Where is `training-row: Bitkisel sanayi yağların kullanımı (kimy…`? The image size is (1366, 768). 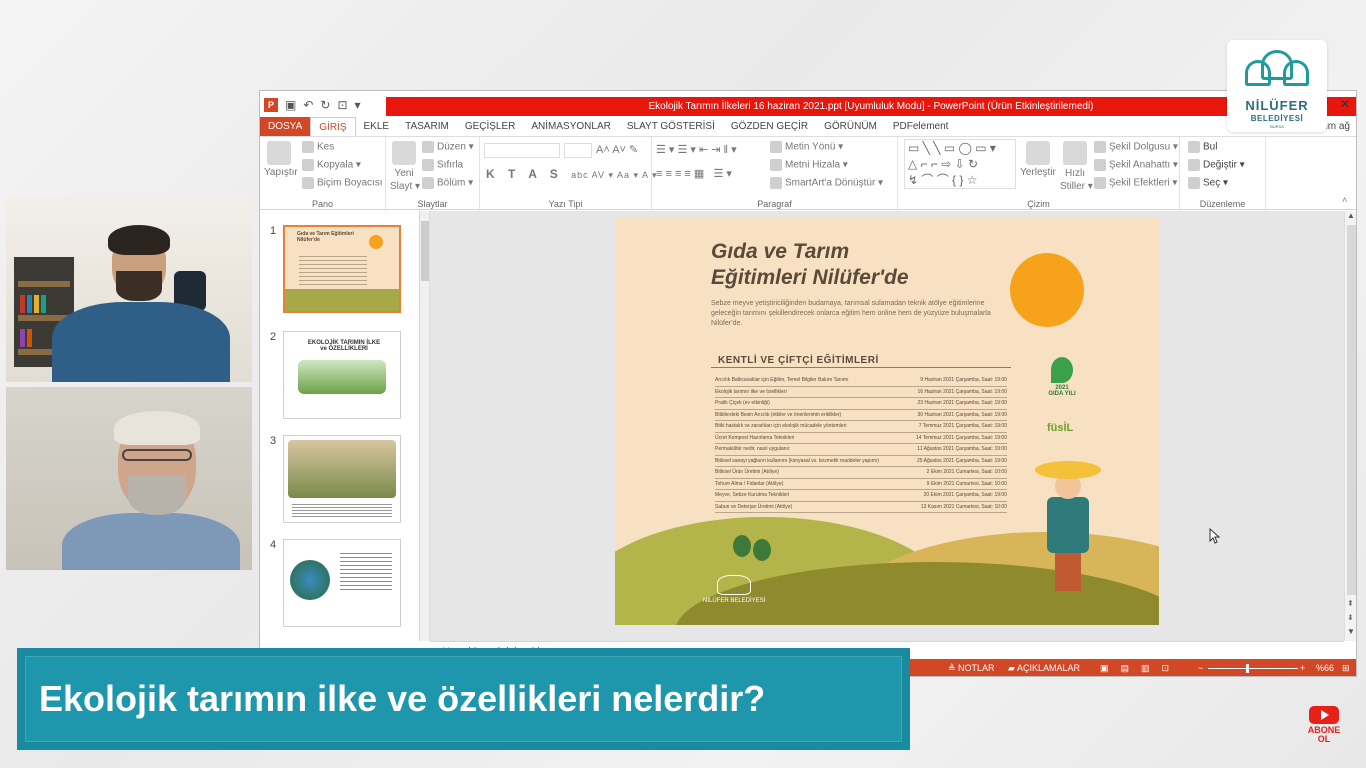
training-row: Bitkisel sanayi yağların kullanımı (kimy… is located at coordinates (861, 461).